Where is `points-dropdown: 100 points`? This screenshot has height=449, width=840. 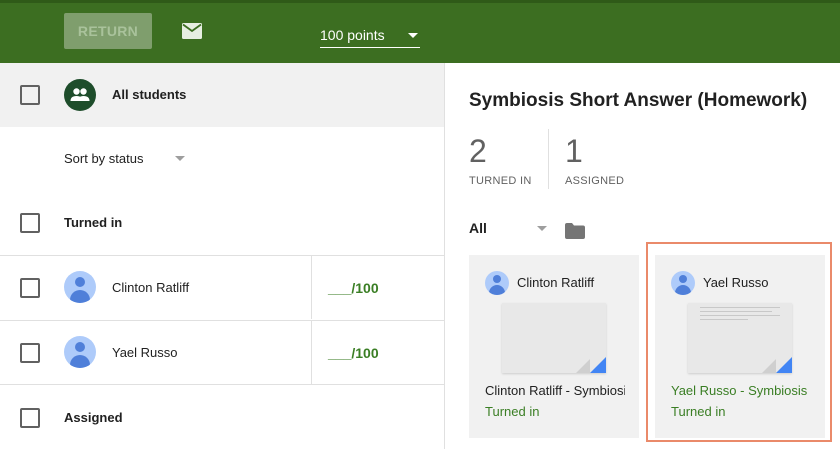 points-dropdown: 100 points is located at coordinates (370, 36).